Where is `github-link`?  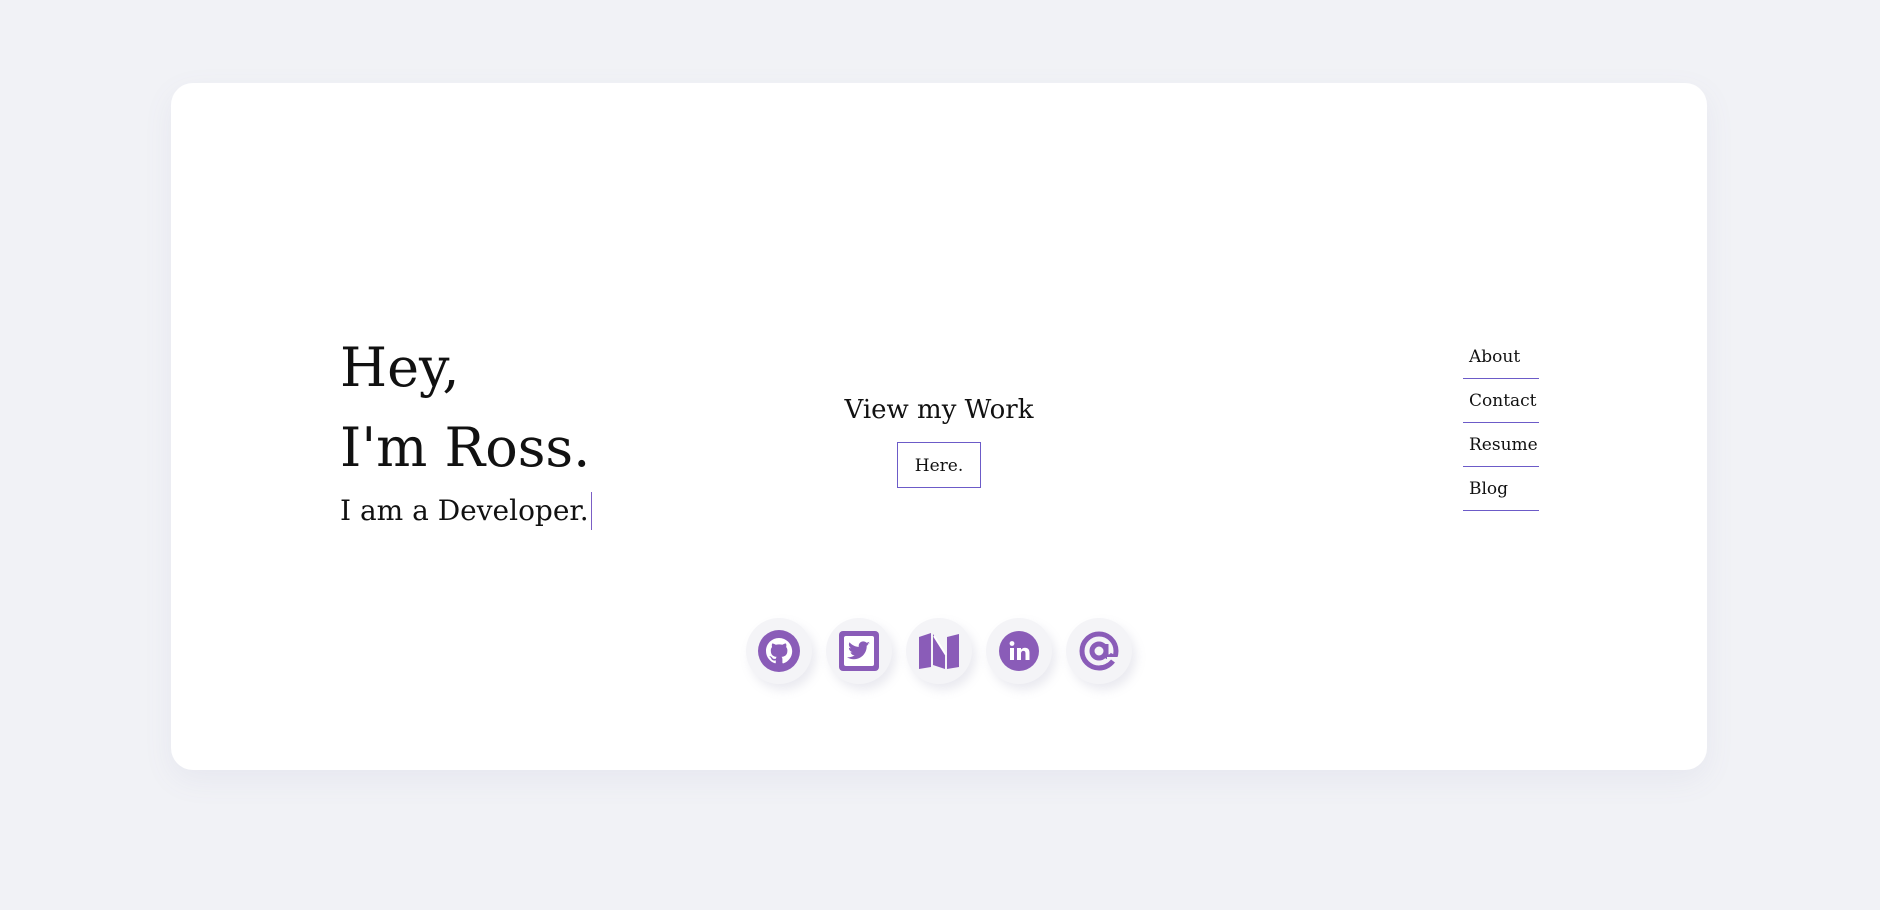
github-link is located at coordinates (779, 651).